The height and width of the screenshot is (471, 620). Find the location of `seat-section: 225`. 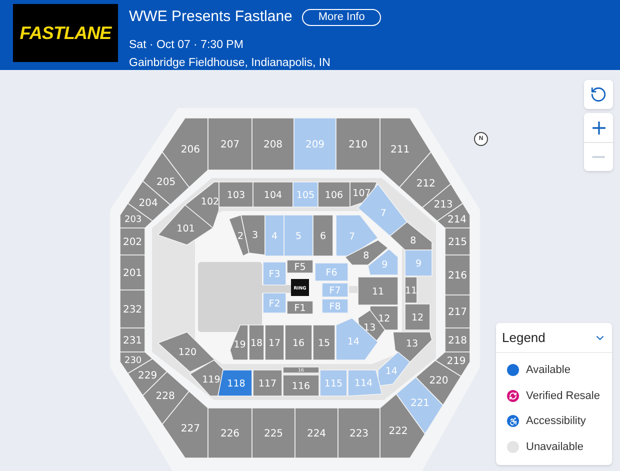

seat-section: 225 is located at coordinates (274, 433).